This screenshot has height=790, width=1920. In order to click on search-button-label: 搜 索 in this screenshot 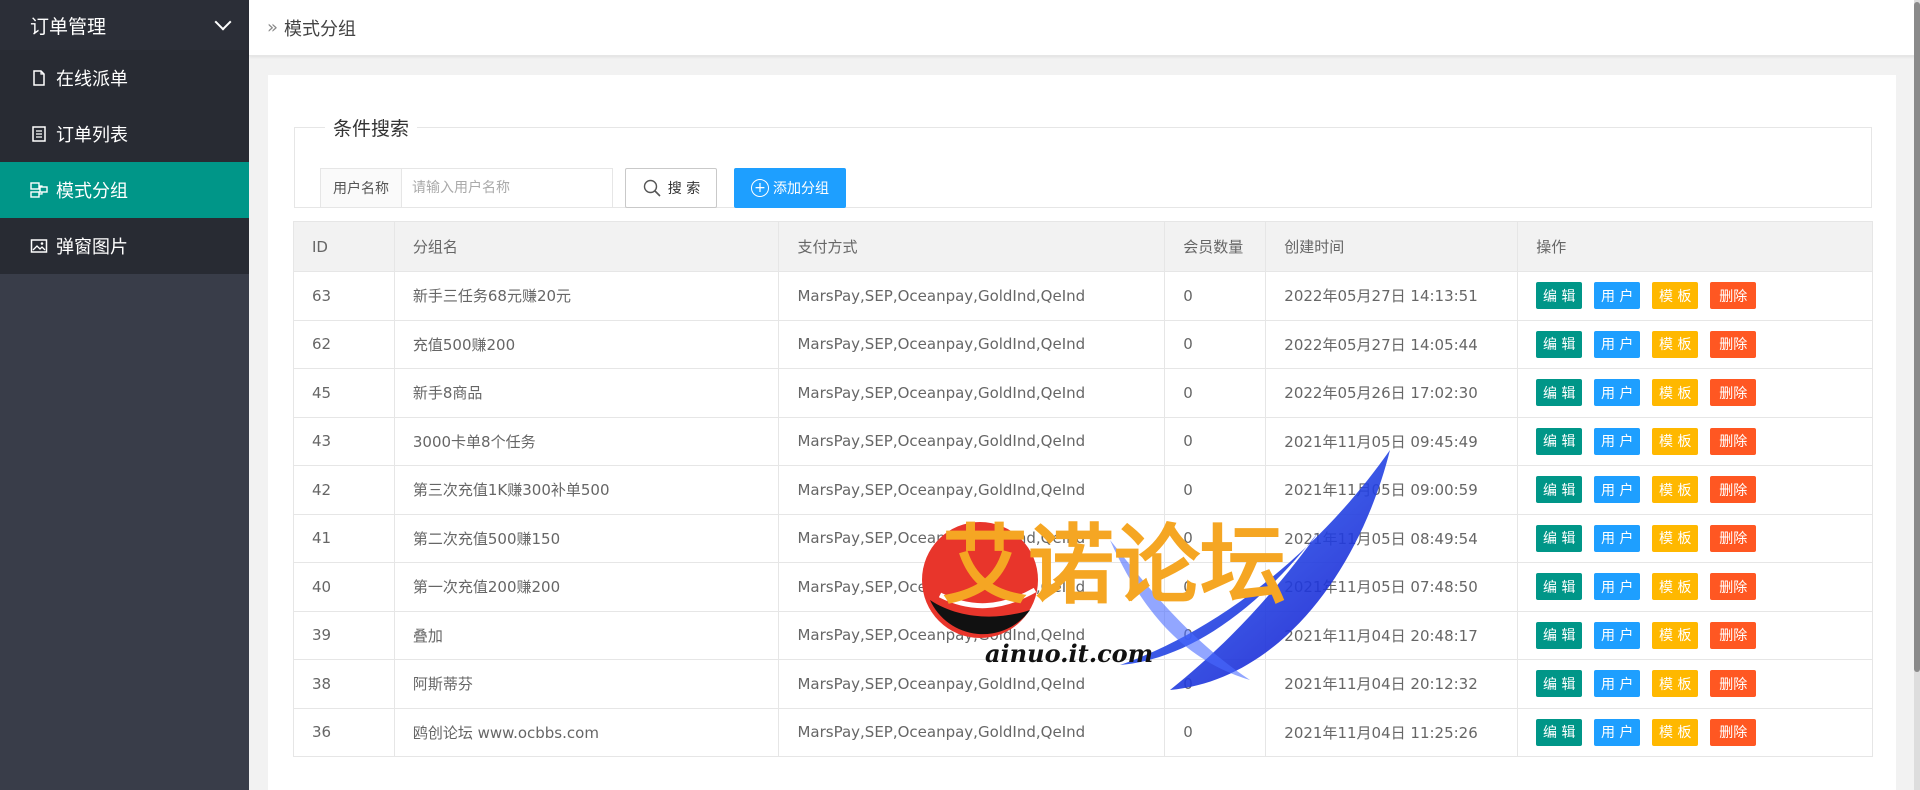, I will do `click(684, 189)`.